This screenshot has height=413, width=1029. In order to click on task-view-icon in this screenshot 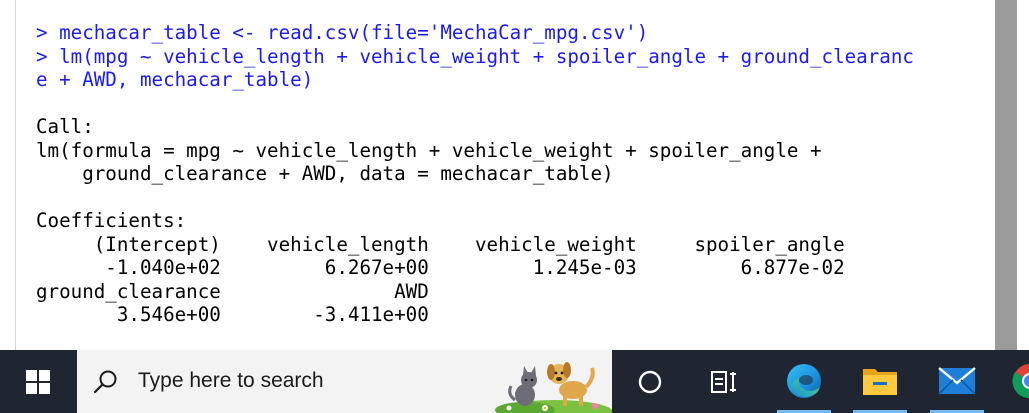, I will do `click(650, 382)`.